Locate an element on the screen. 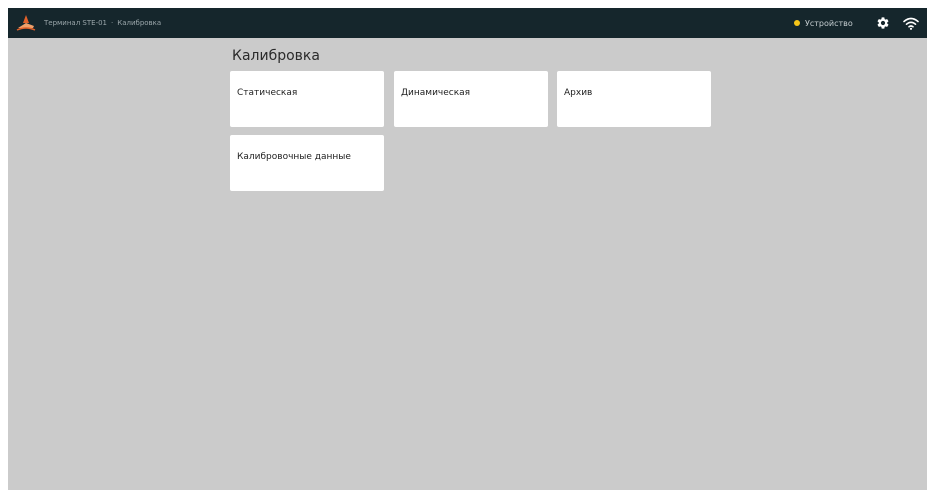 Image resolution: width=927 pixels, height=490 pixels. breadcrumb-calibration: Калибровка is located at coordinates (139, 23).